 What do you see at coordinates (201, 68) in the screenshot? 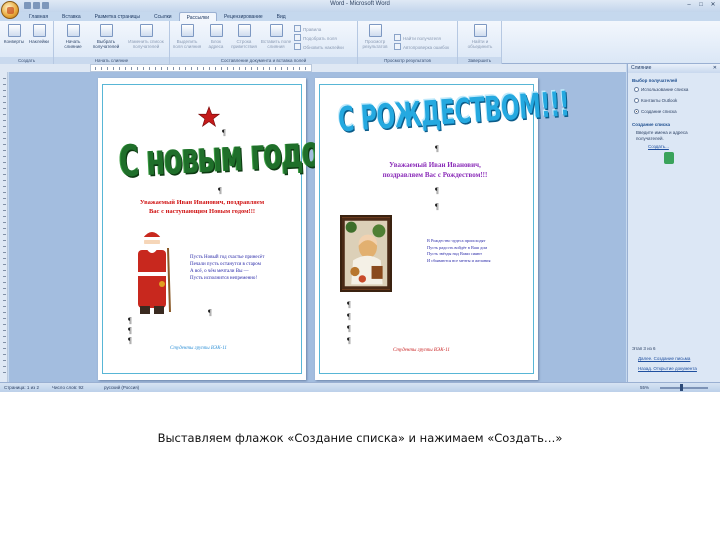
I see `horizontal-ruler` at bounding box center [201, 68].